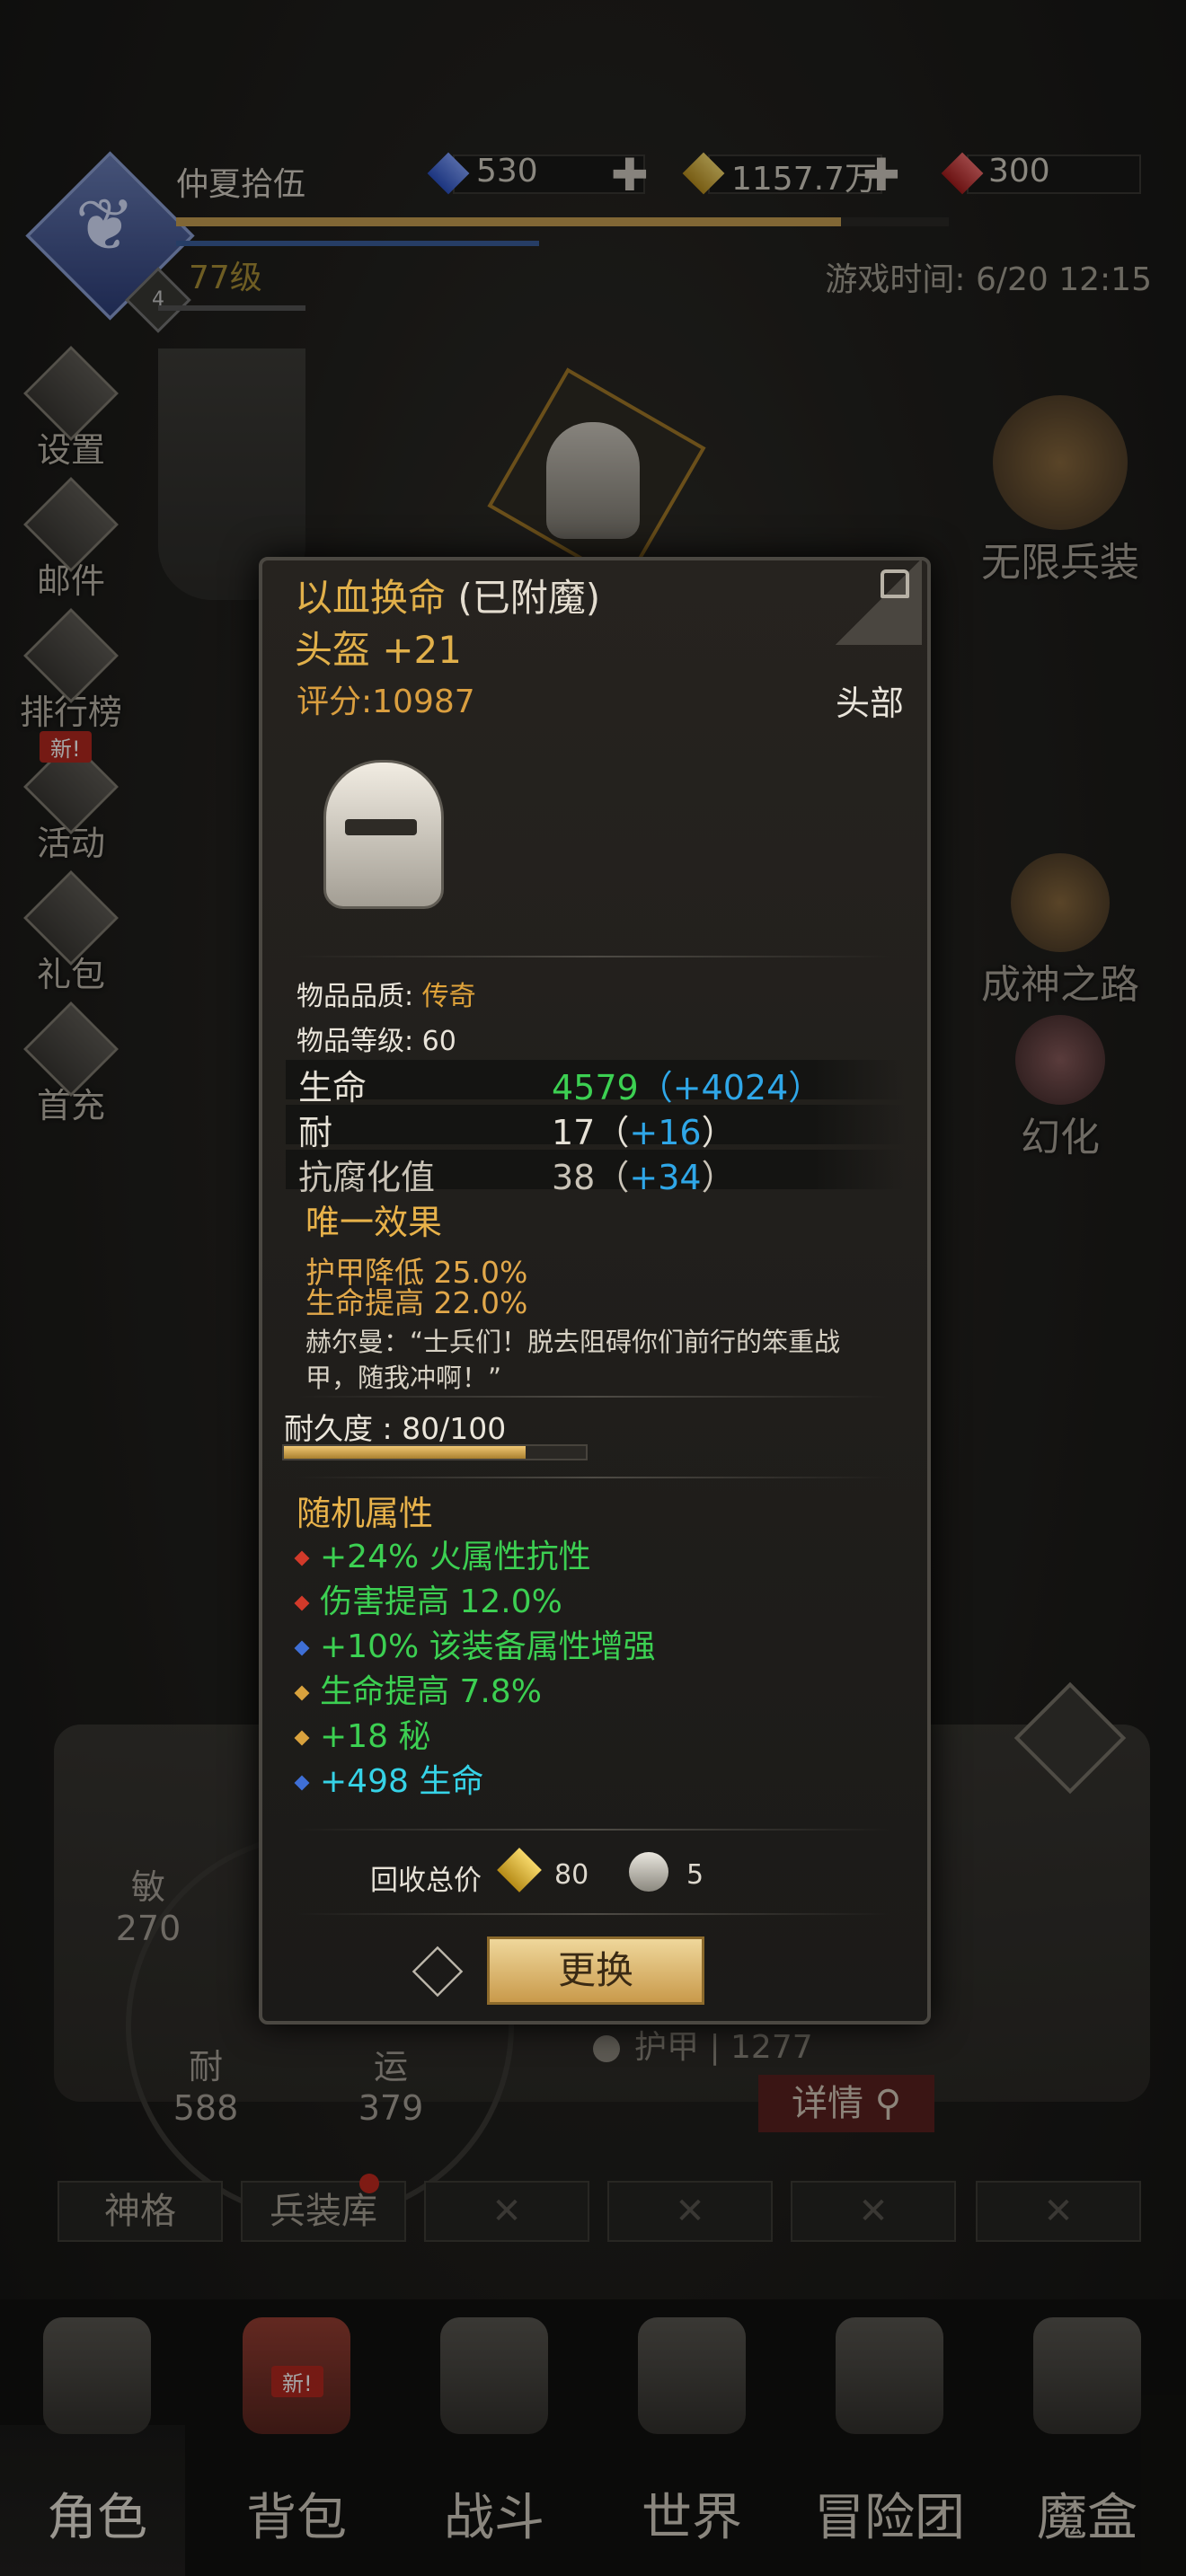 The image size is (1186, 2576). I want to click on random-attr-5: +18 秘, so click(362, 1733).